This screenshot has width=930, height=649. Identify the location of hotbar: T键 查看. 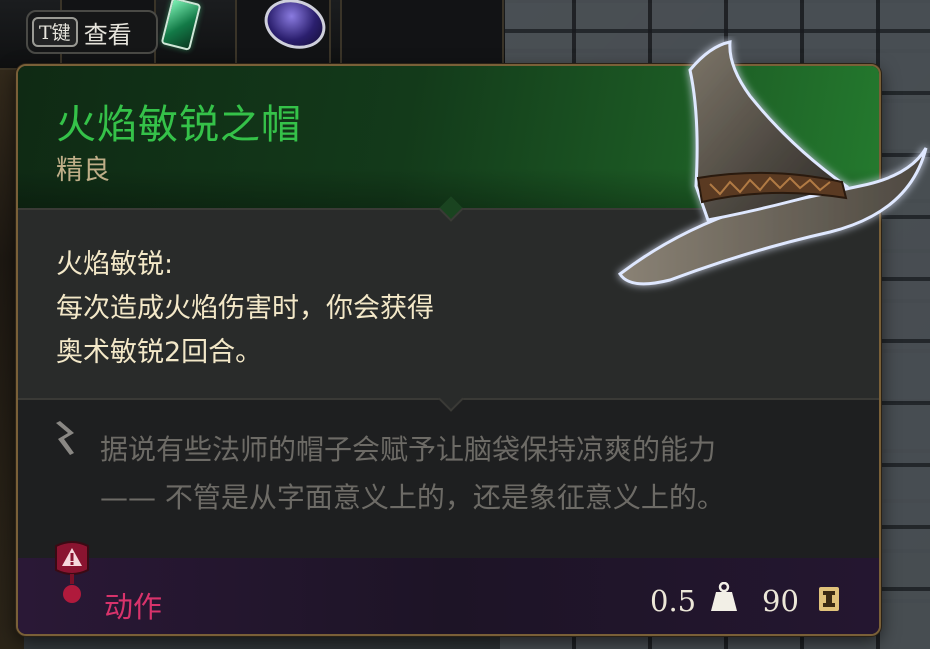
(252, 35).